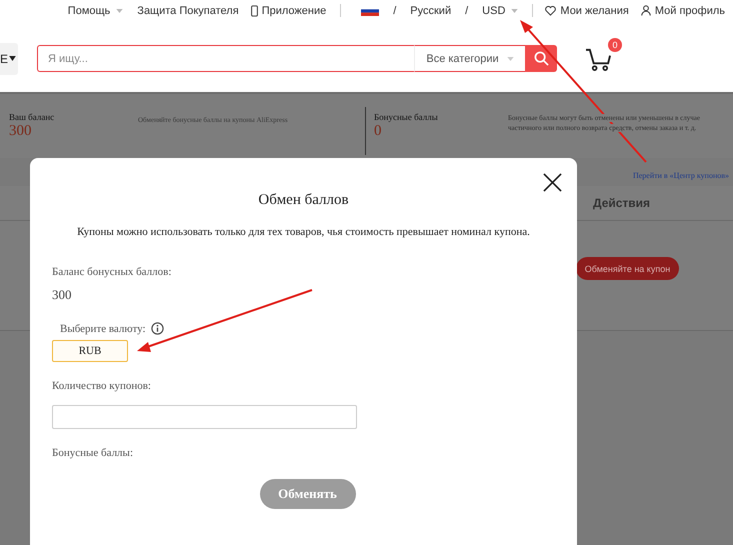 This screenshot has width=733, height=545. What do you see at coordinates (157, 328) in the screenshot?
I see `info-icon` at bounding box center [157, 328].